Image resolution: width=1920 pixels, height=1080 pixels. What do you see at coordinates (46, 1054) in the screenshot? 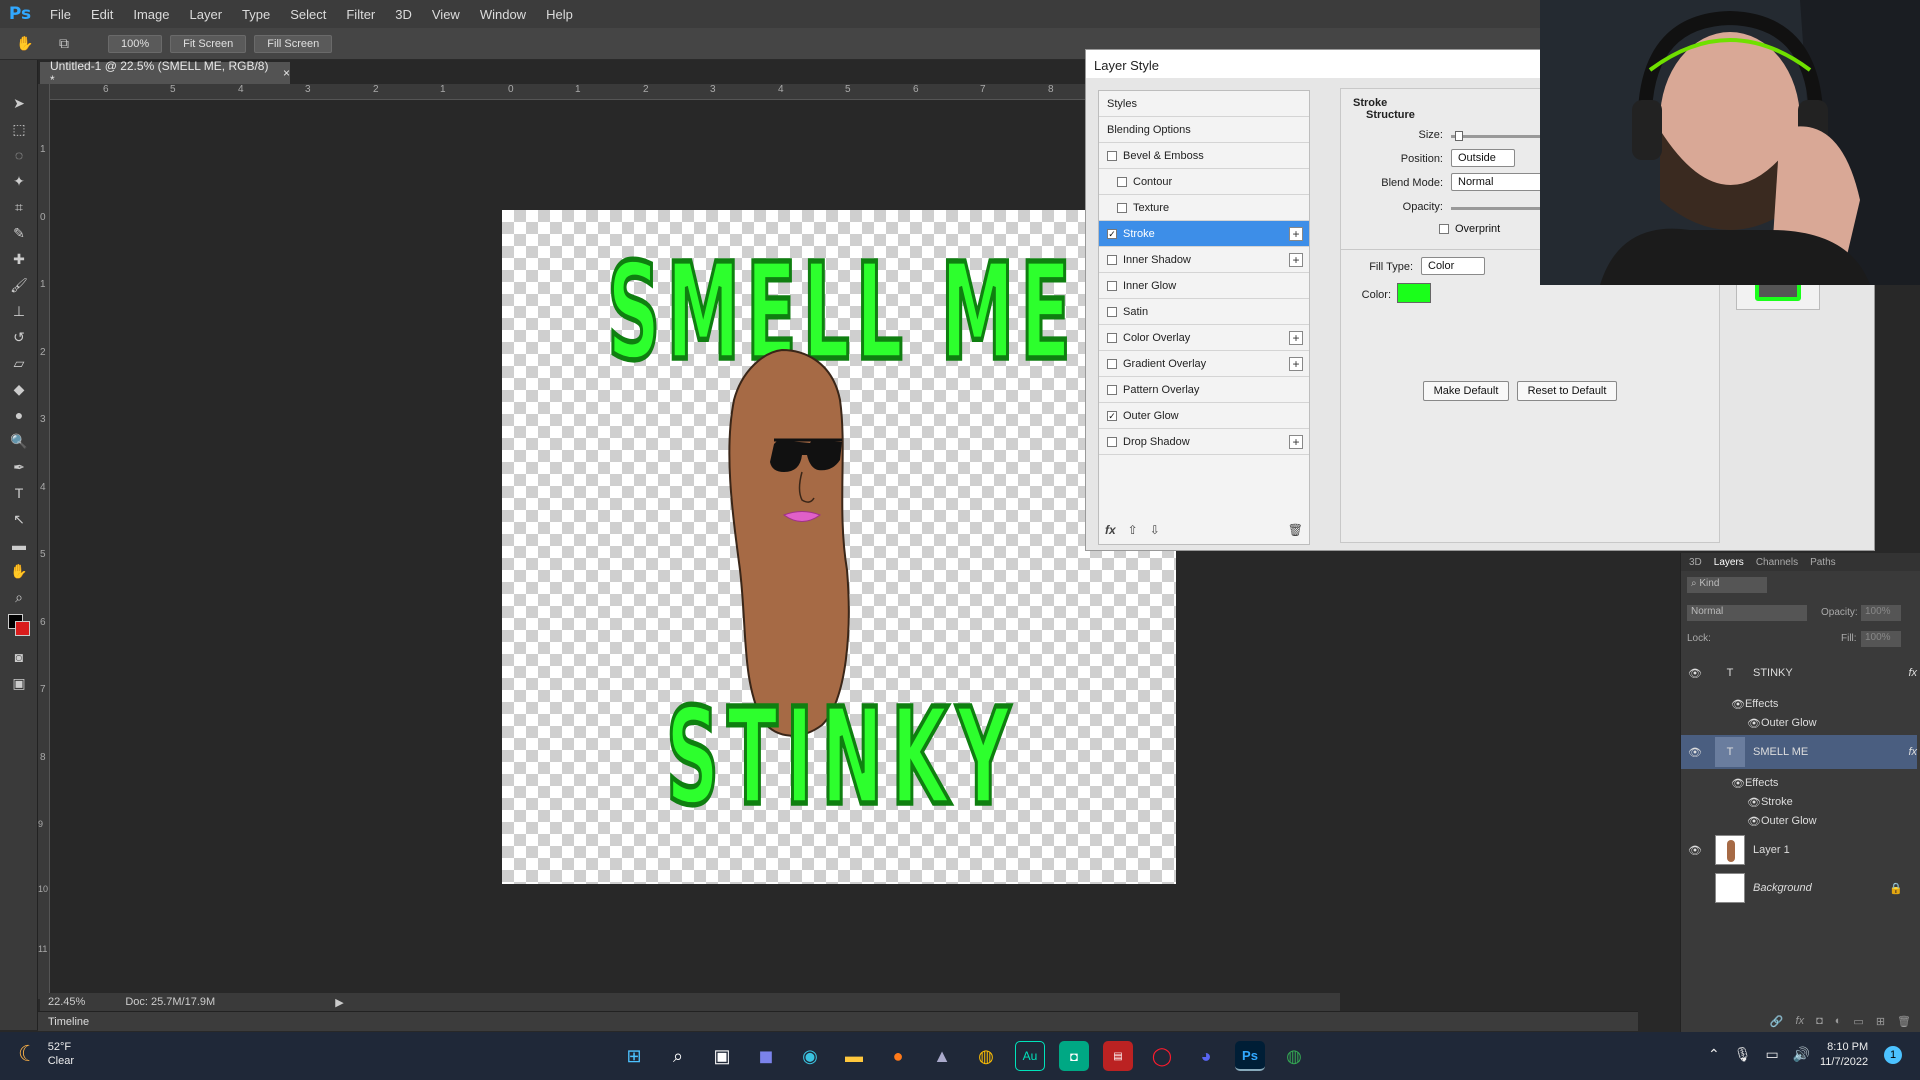
I see `weather-widget: ☾ 52°F Clear` at bounding box center [46, 1054].